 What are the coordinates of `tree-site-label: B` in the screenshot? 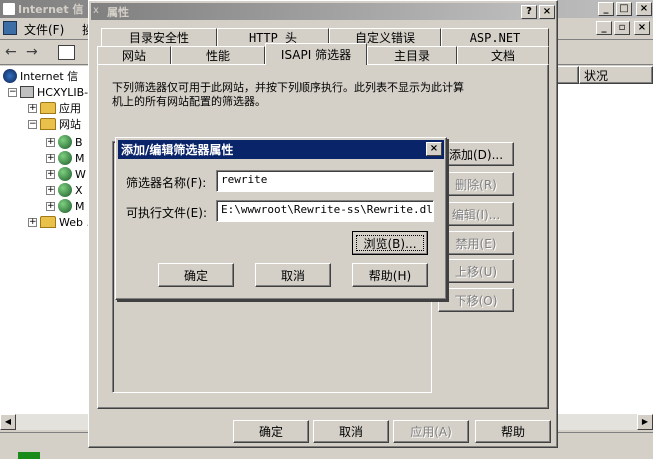 It's located at (79, 142).